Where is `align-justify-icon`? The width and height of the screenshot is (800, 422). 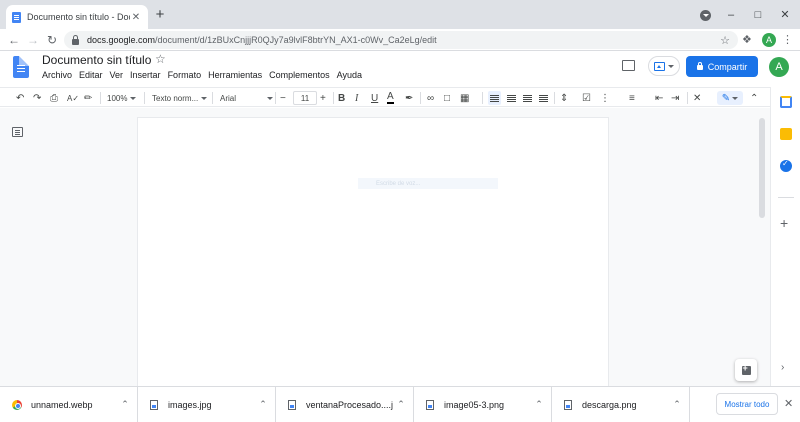 align-justify-icon is located at coordinates (543, 98).